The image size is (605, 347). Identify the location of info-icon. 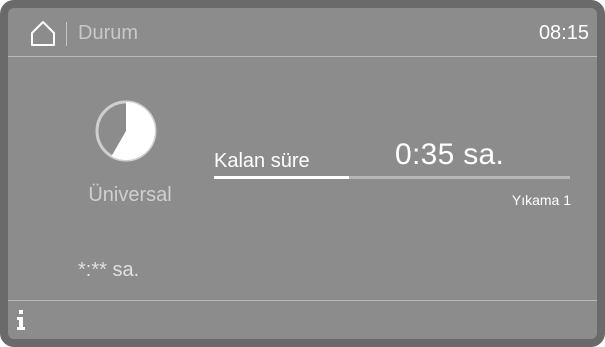
(21, 320).